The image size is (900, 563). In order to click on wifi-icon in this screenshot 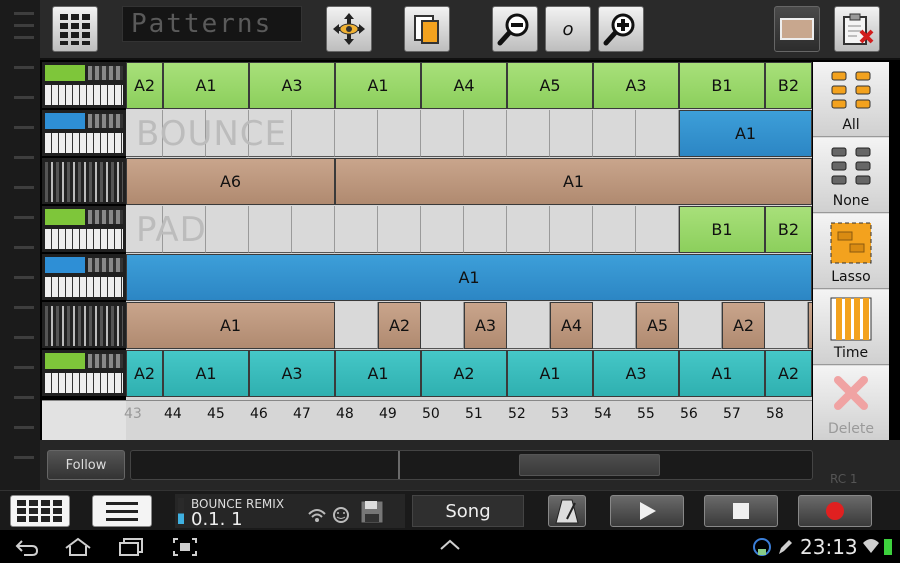, I will do `click(871, 546)`.